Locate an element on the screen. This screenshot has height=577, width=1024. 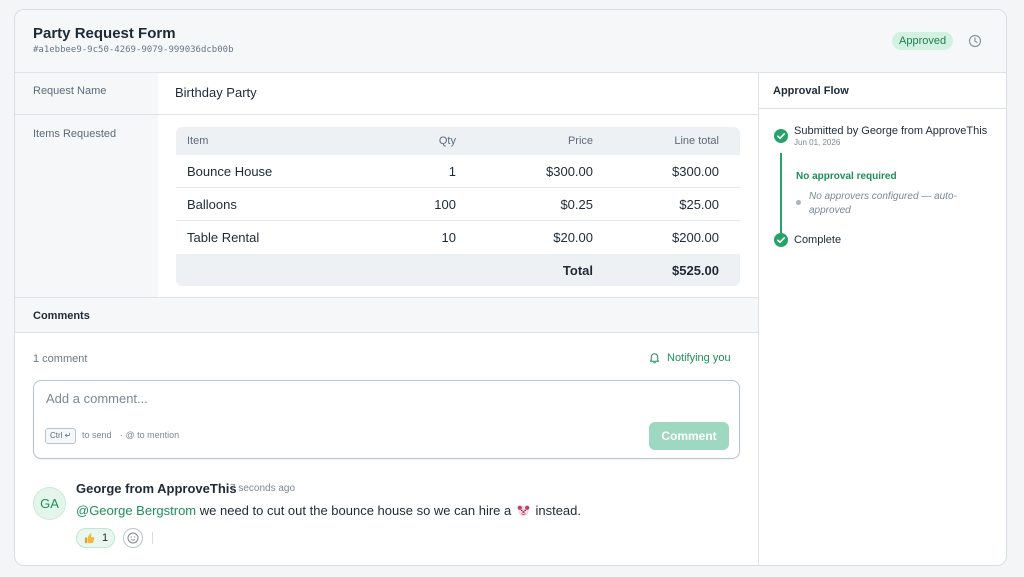
no-approvers-note: No approvers configured — auto-approved is located at coordinates (883, 203).